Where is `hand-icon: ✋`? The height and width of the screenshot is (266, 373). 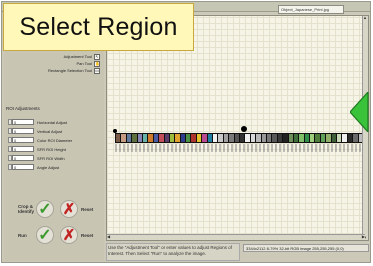
hand-icon: ✋ is located at coordinates (97, 63).